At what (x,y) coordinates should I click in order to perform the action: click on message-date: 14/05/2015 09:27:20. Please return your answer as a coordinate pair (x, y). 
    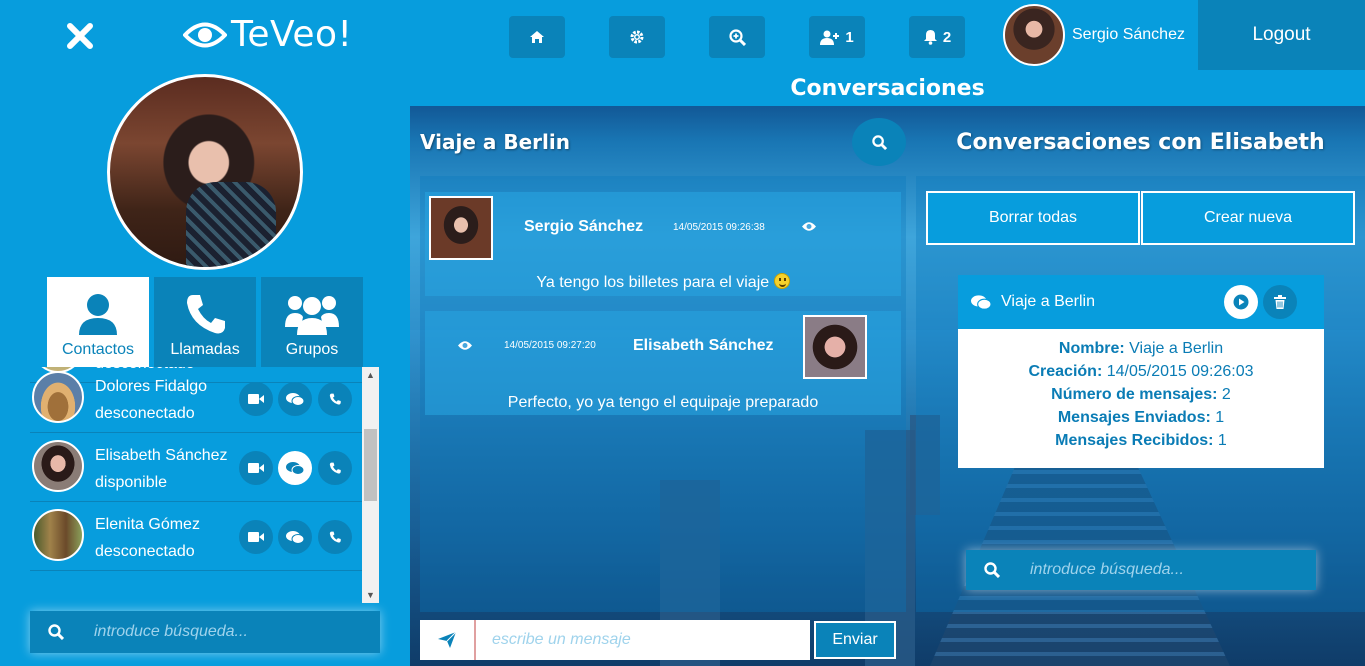
    Looking at the image, I should click on (550, 345).